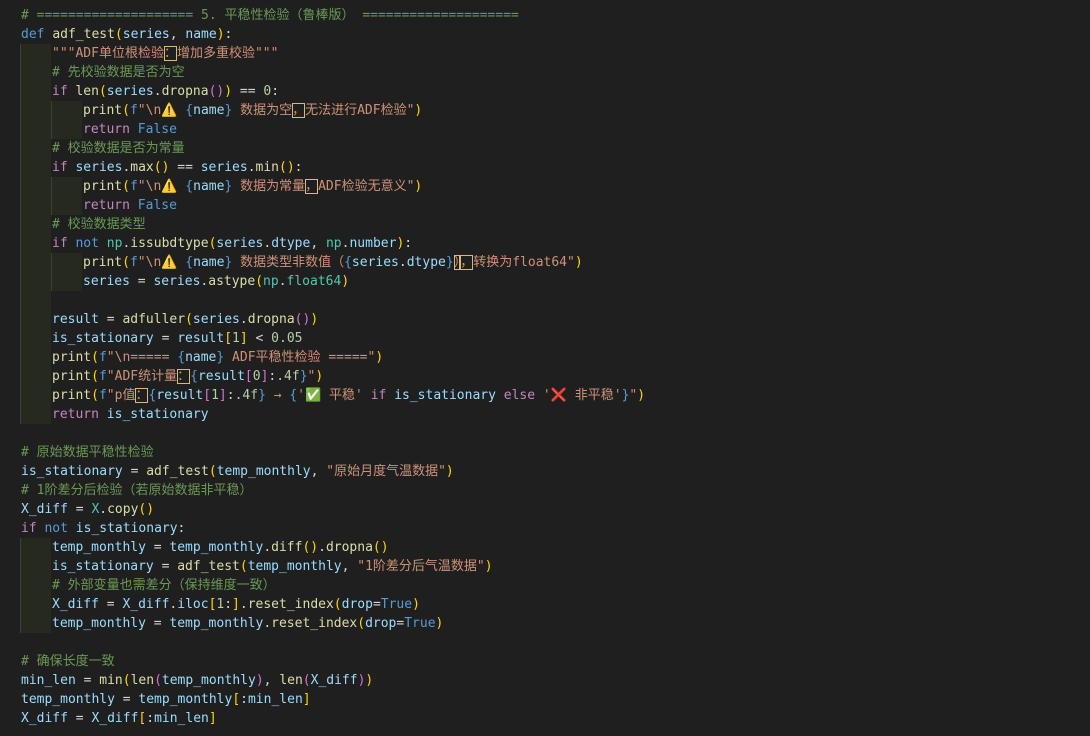 The height and width of the screenshot is (736, 1090). I want to click on code-token: 非平稳', so click(594, 395).